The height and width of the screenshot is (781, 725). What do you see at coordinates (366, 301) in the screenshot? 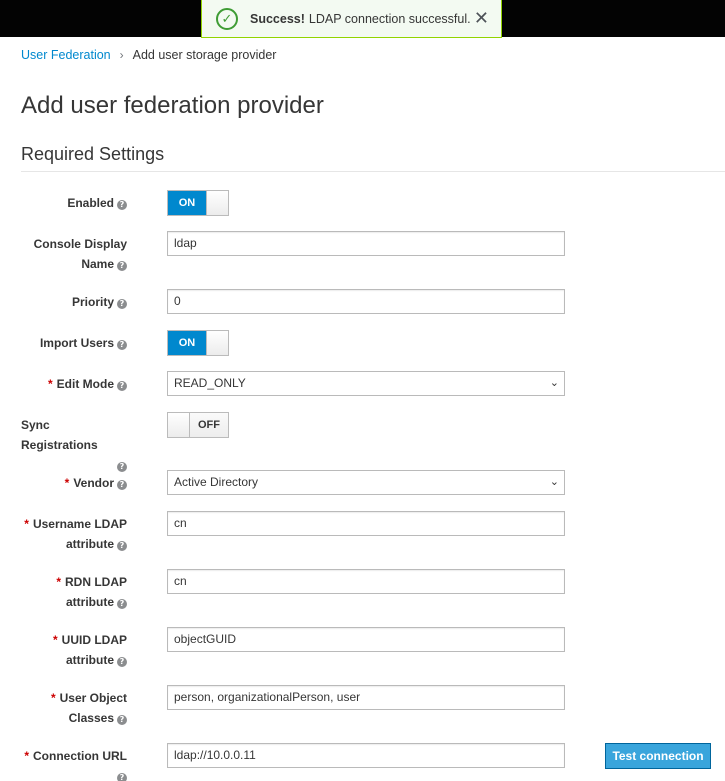
I see `priority-input: 0` at bounding box center [366, 301].